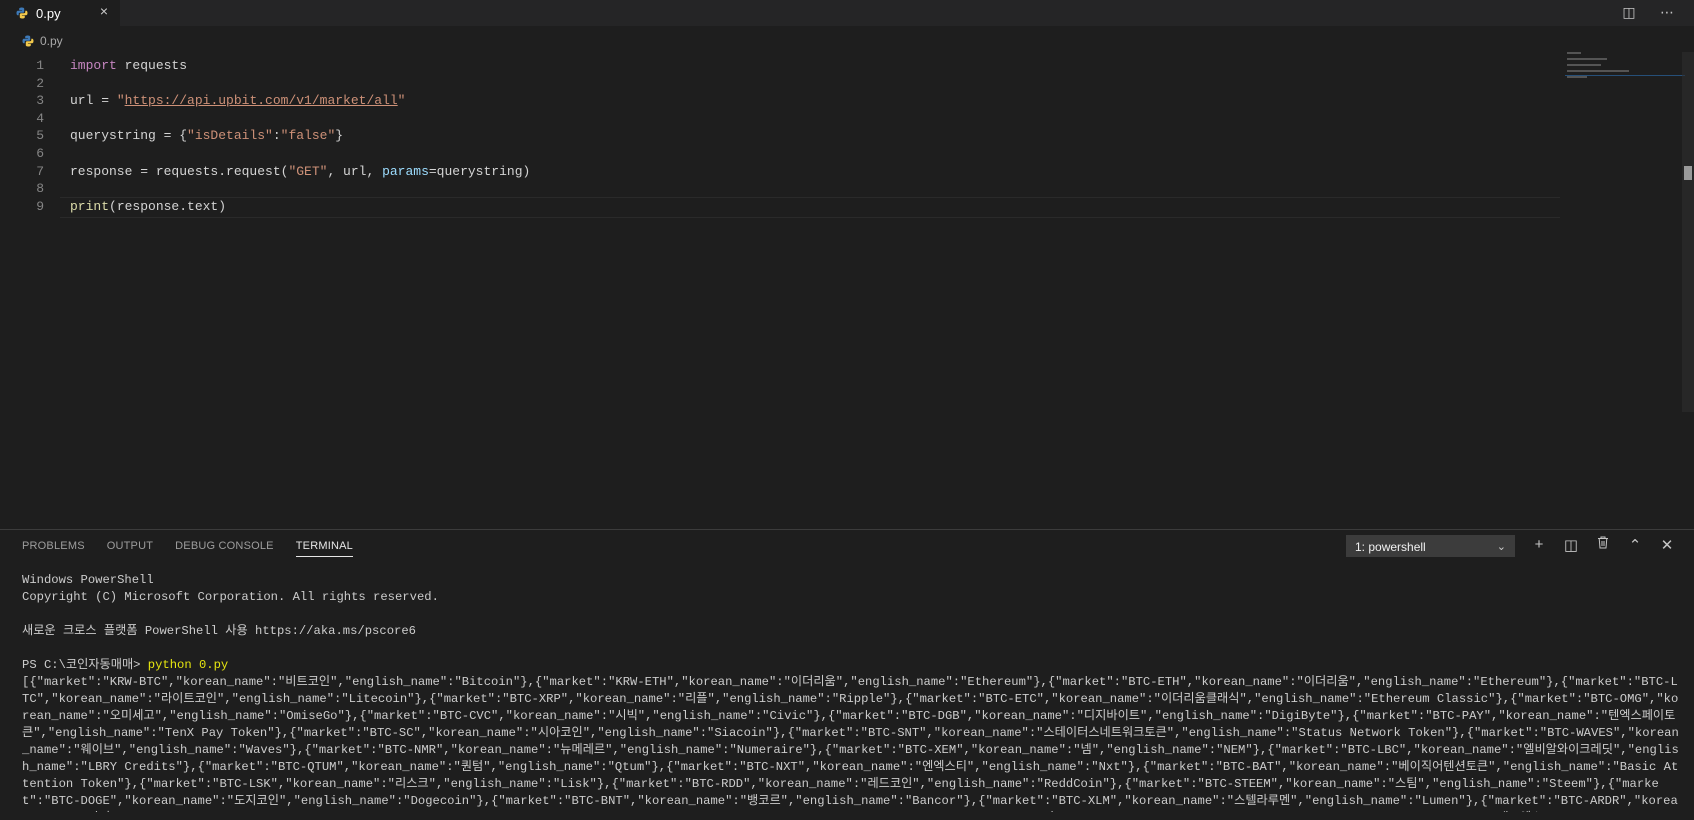 This screenshot has height=820, width=1694. I want to click on tab-problems: PROBLEMS, so click(53, 548).